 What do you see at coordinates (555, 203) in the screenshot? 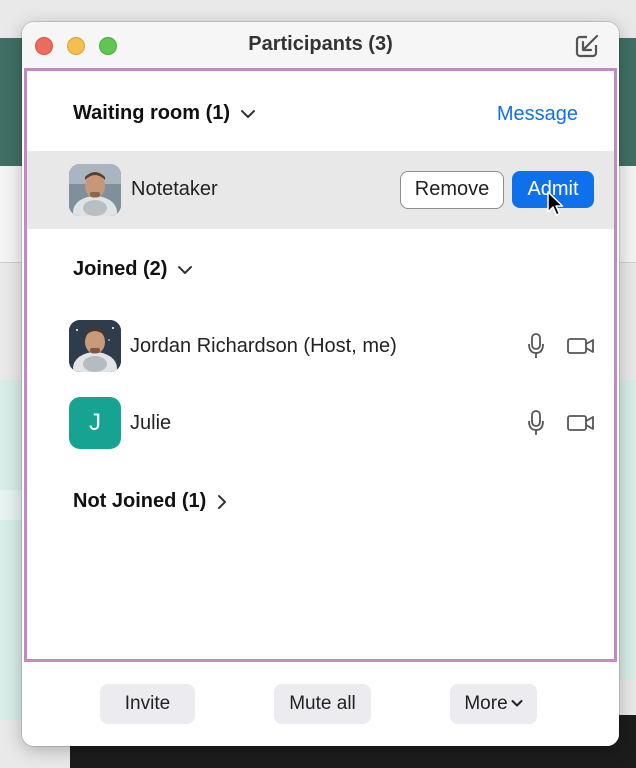
I see `mouse-cursor-icon` at bounding box center [555, 203].